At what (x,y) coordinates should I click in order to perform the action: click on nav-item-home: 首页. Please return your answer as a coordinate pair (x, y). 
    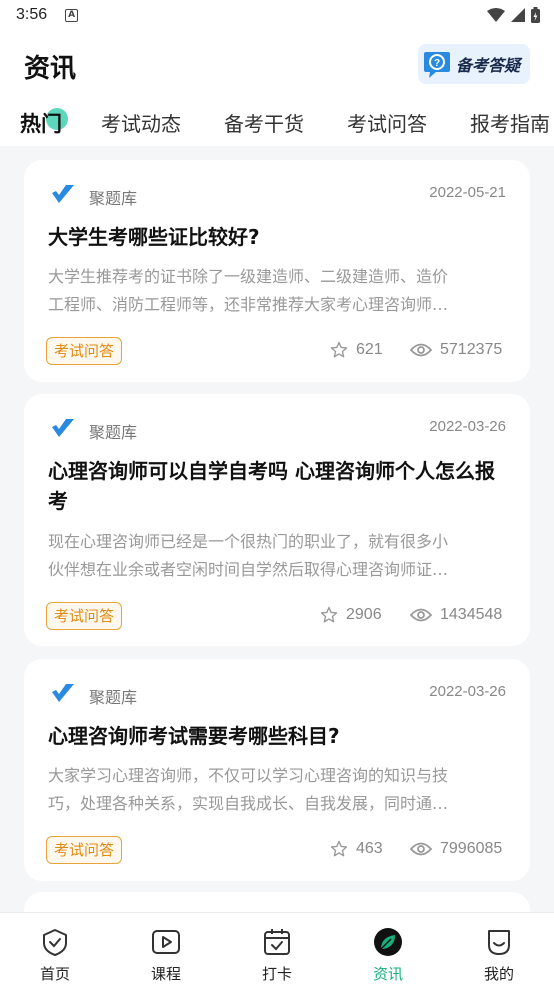
    Looking at the image, I should click on (55, 948).